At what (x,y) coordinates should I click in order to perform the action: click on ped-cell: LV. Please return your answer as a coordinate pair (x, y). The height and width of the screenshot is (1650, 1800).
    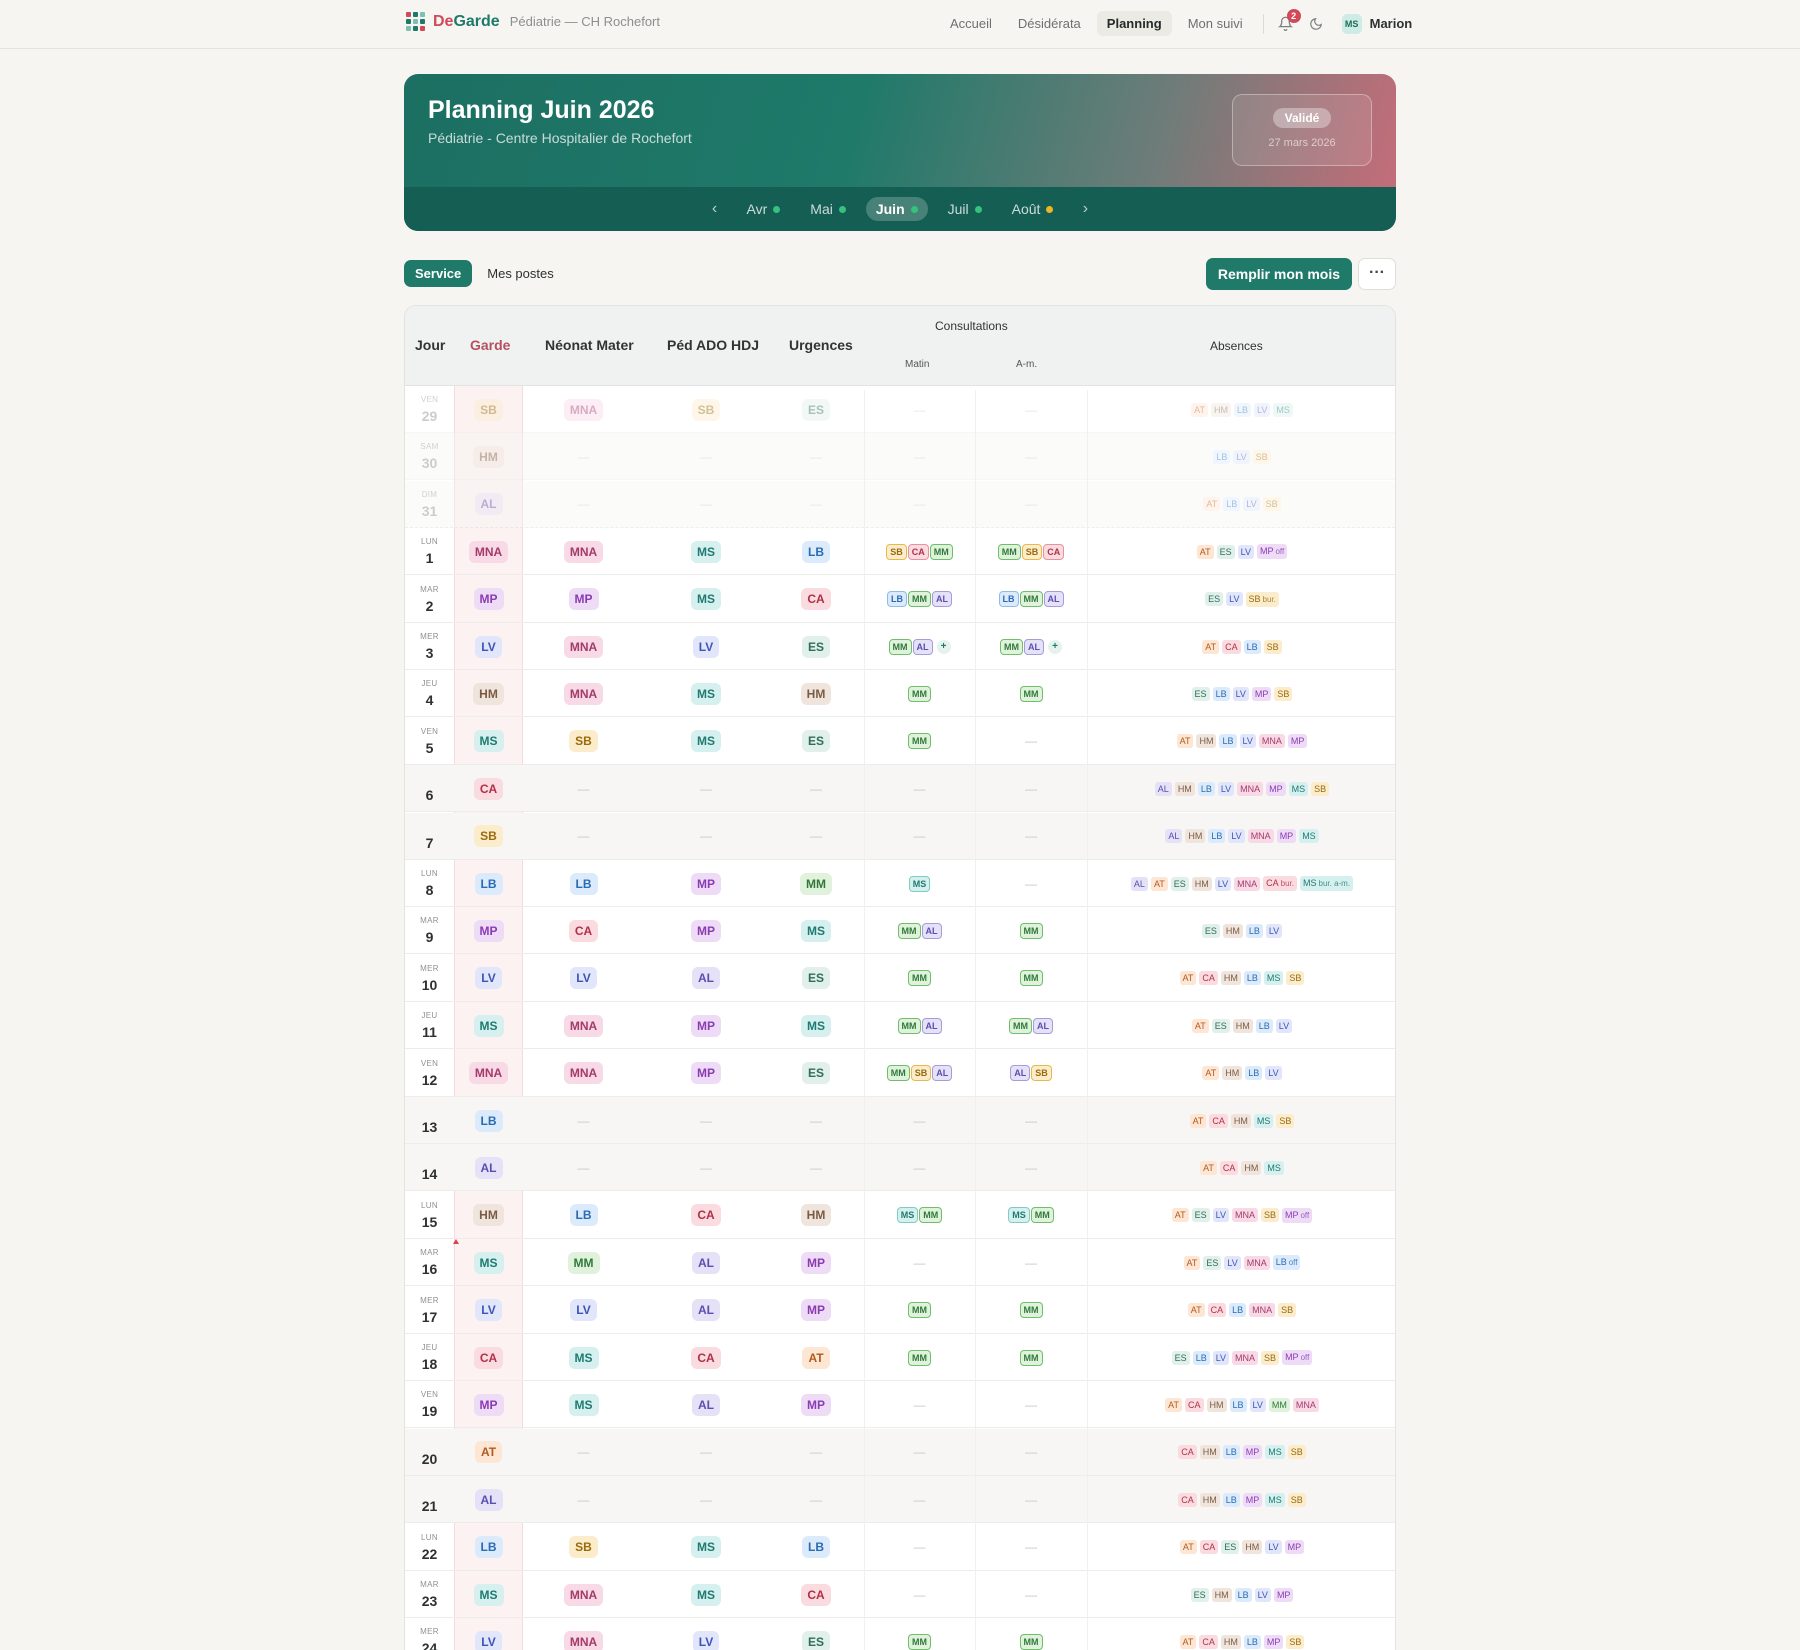
    Looking at the image, I should click on (706, 1634).